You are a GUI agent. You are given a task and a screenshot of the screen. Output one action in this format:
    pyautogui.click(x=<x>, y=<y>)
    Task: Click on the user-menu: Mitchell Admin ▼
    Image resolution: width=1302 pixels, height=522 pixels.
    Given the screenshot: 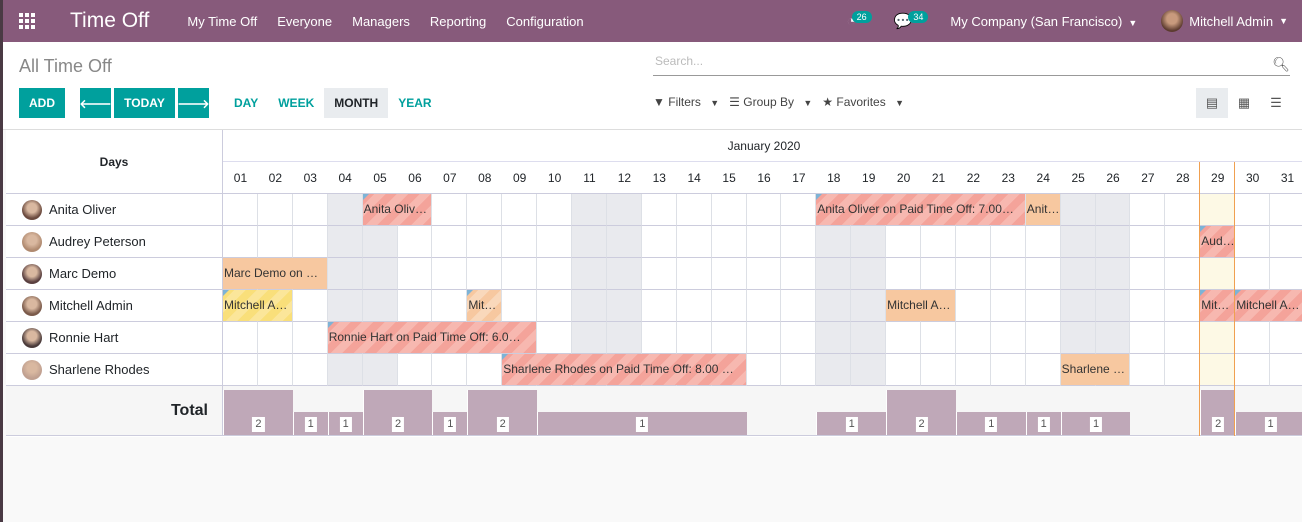 What is the action you would take?
    pyautogui.click(x=1224, y=21)
    